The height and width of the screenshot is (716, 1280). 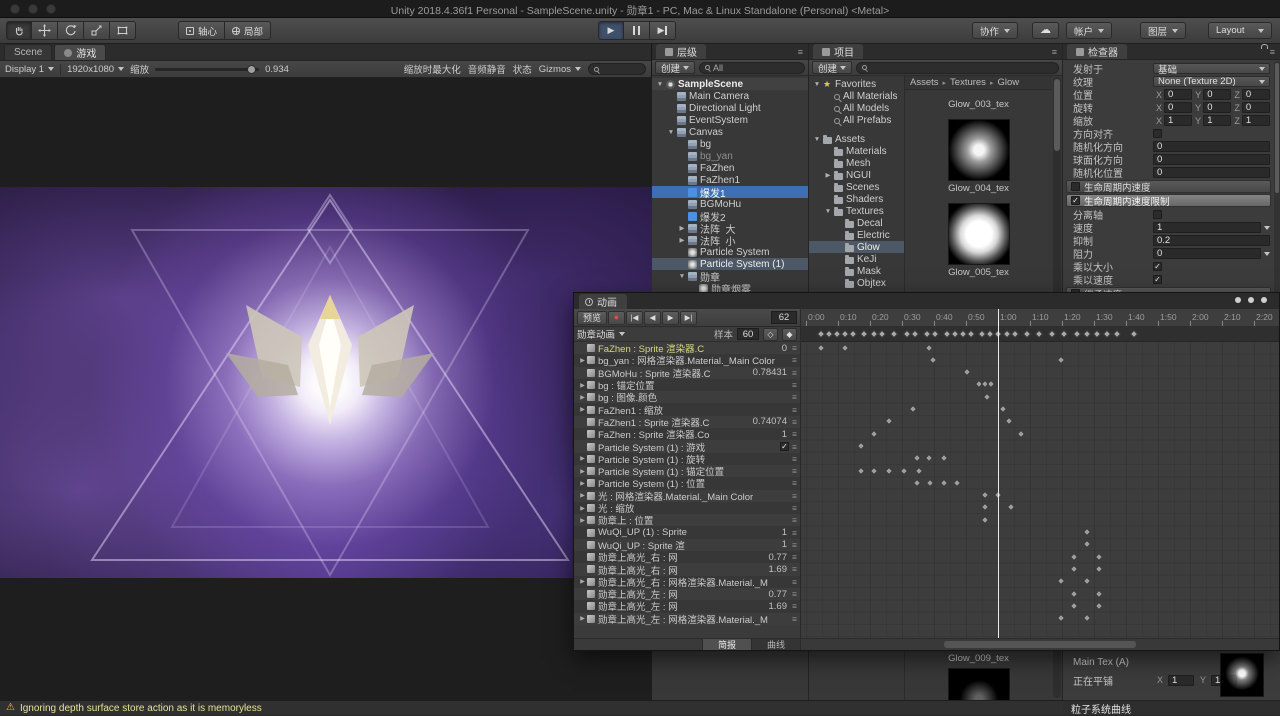 I want to click on go-to-start-button: |◀, so click(x=635, y=317).